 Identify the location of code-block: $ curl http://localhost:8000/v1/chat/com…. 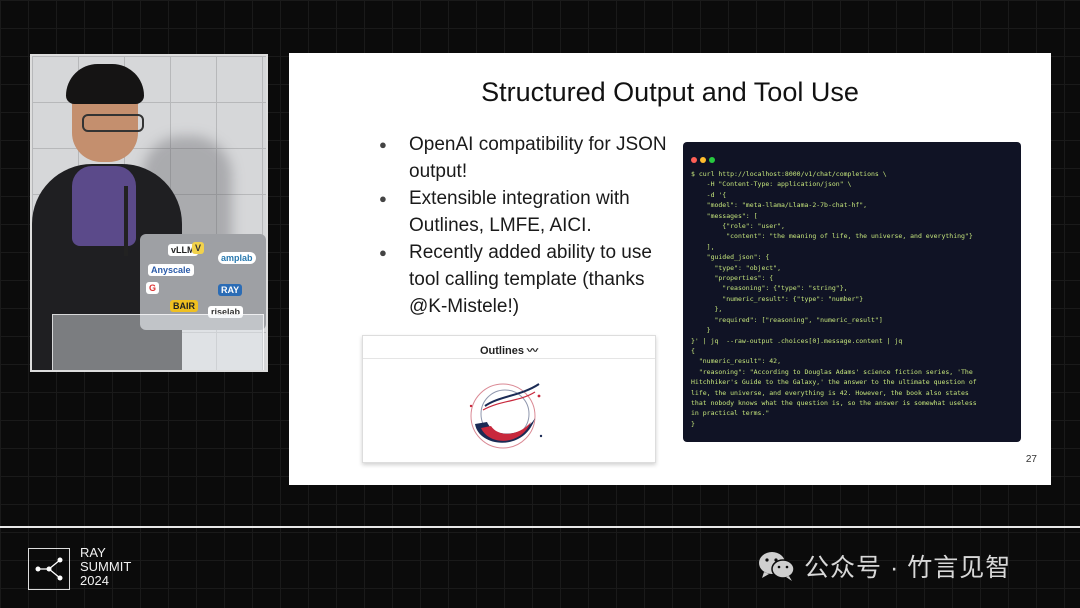
(834, 299).